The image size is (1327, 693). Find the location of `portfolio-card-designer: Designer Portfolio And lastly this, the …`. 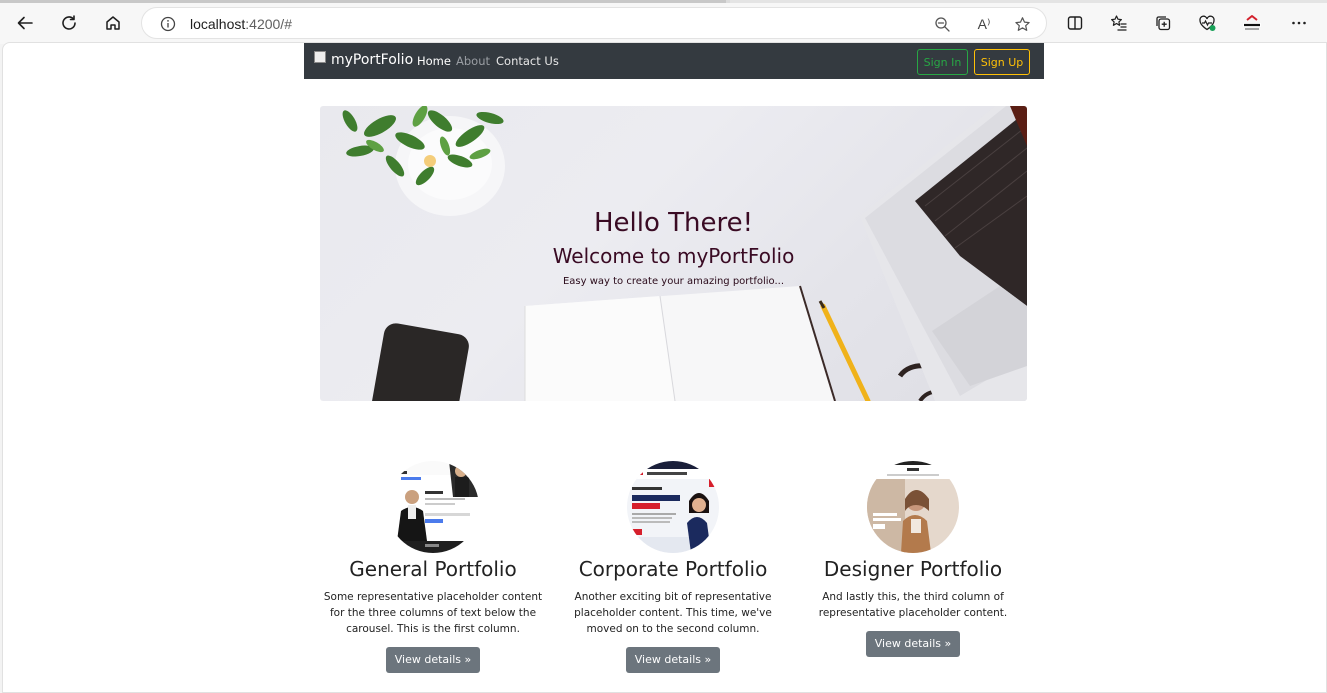

portfolio-card-designer: Designer Portfolio And lastly this, the … is located at coordinates (913, 559).